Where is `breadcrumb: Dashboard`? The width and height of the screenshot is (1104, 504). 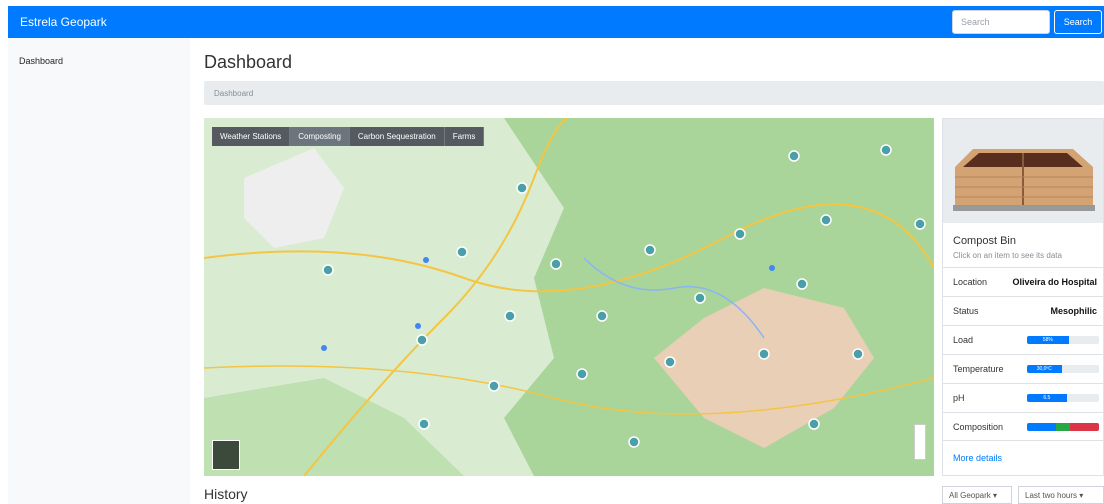
breadcrumb: Dashboard is located at coordinates (654, 93).